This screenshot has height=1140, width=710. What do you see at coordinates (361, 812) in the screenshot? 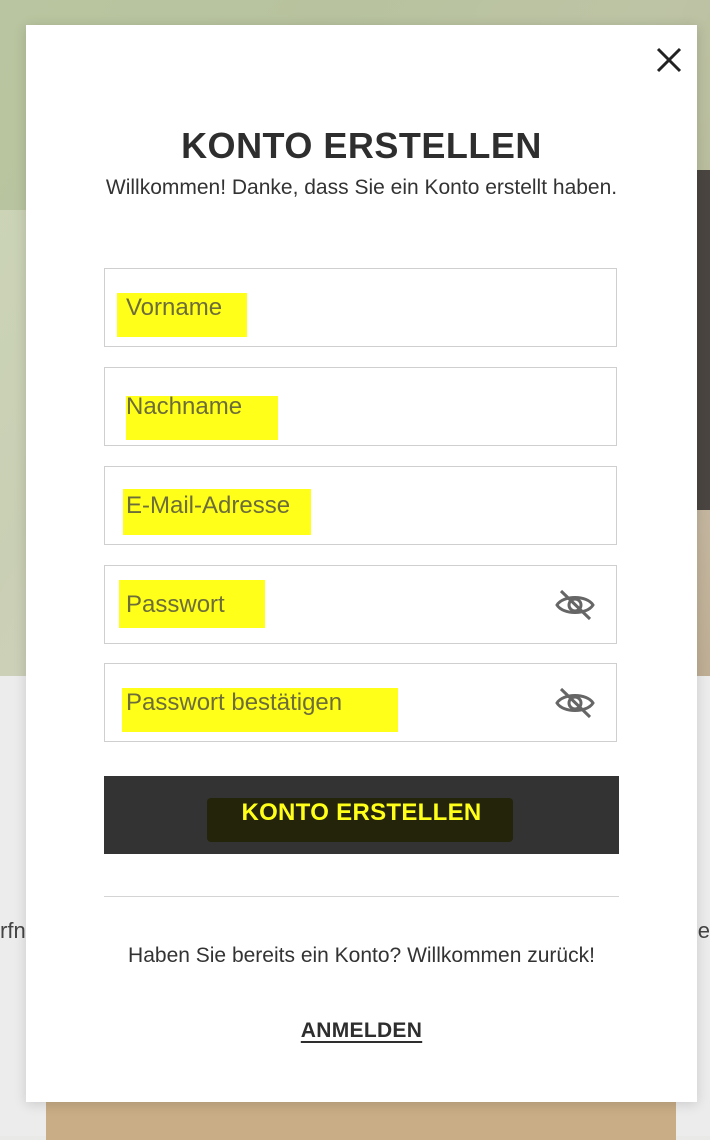
I see `create-account-button-label: KONTO ERSTELLEN` at bounding box center [361, 812].